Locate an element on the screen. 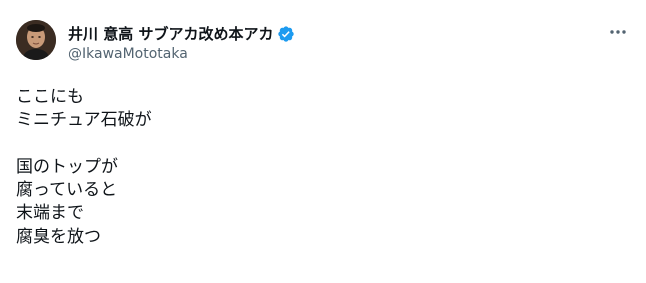 The height and width of the screenshot is (283, 646). avatar is located at coordinates (36, 40).